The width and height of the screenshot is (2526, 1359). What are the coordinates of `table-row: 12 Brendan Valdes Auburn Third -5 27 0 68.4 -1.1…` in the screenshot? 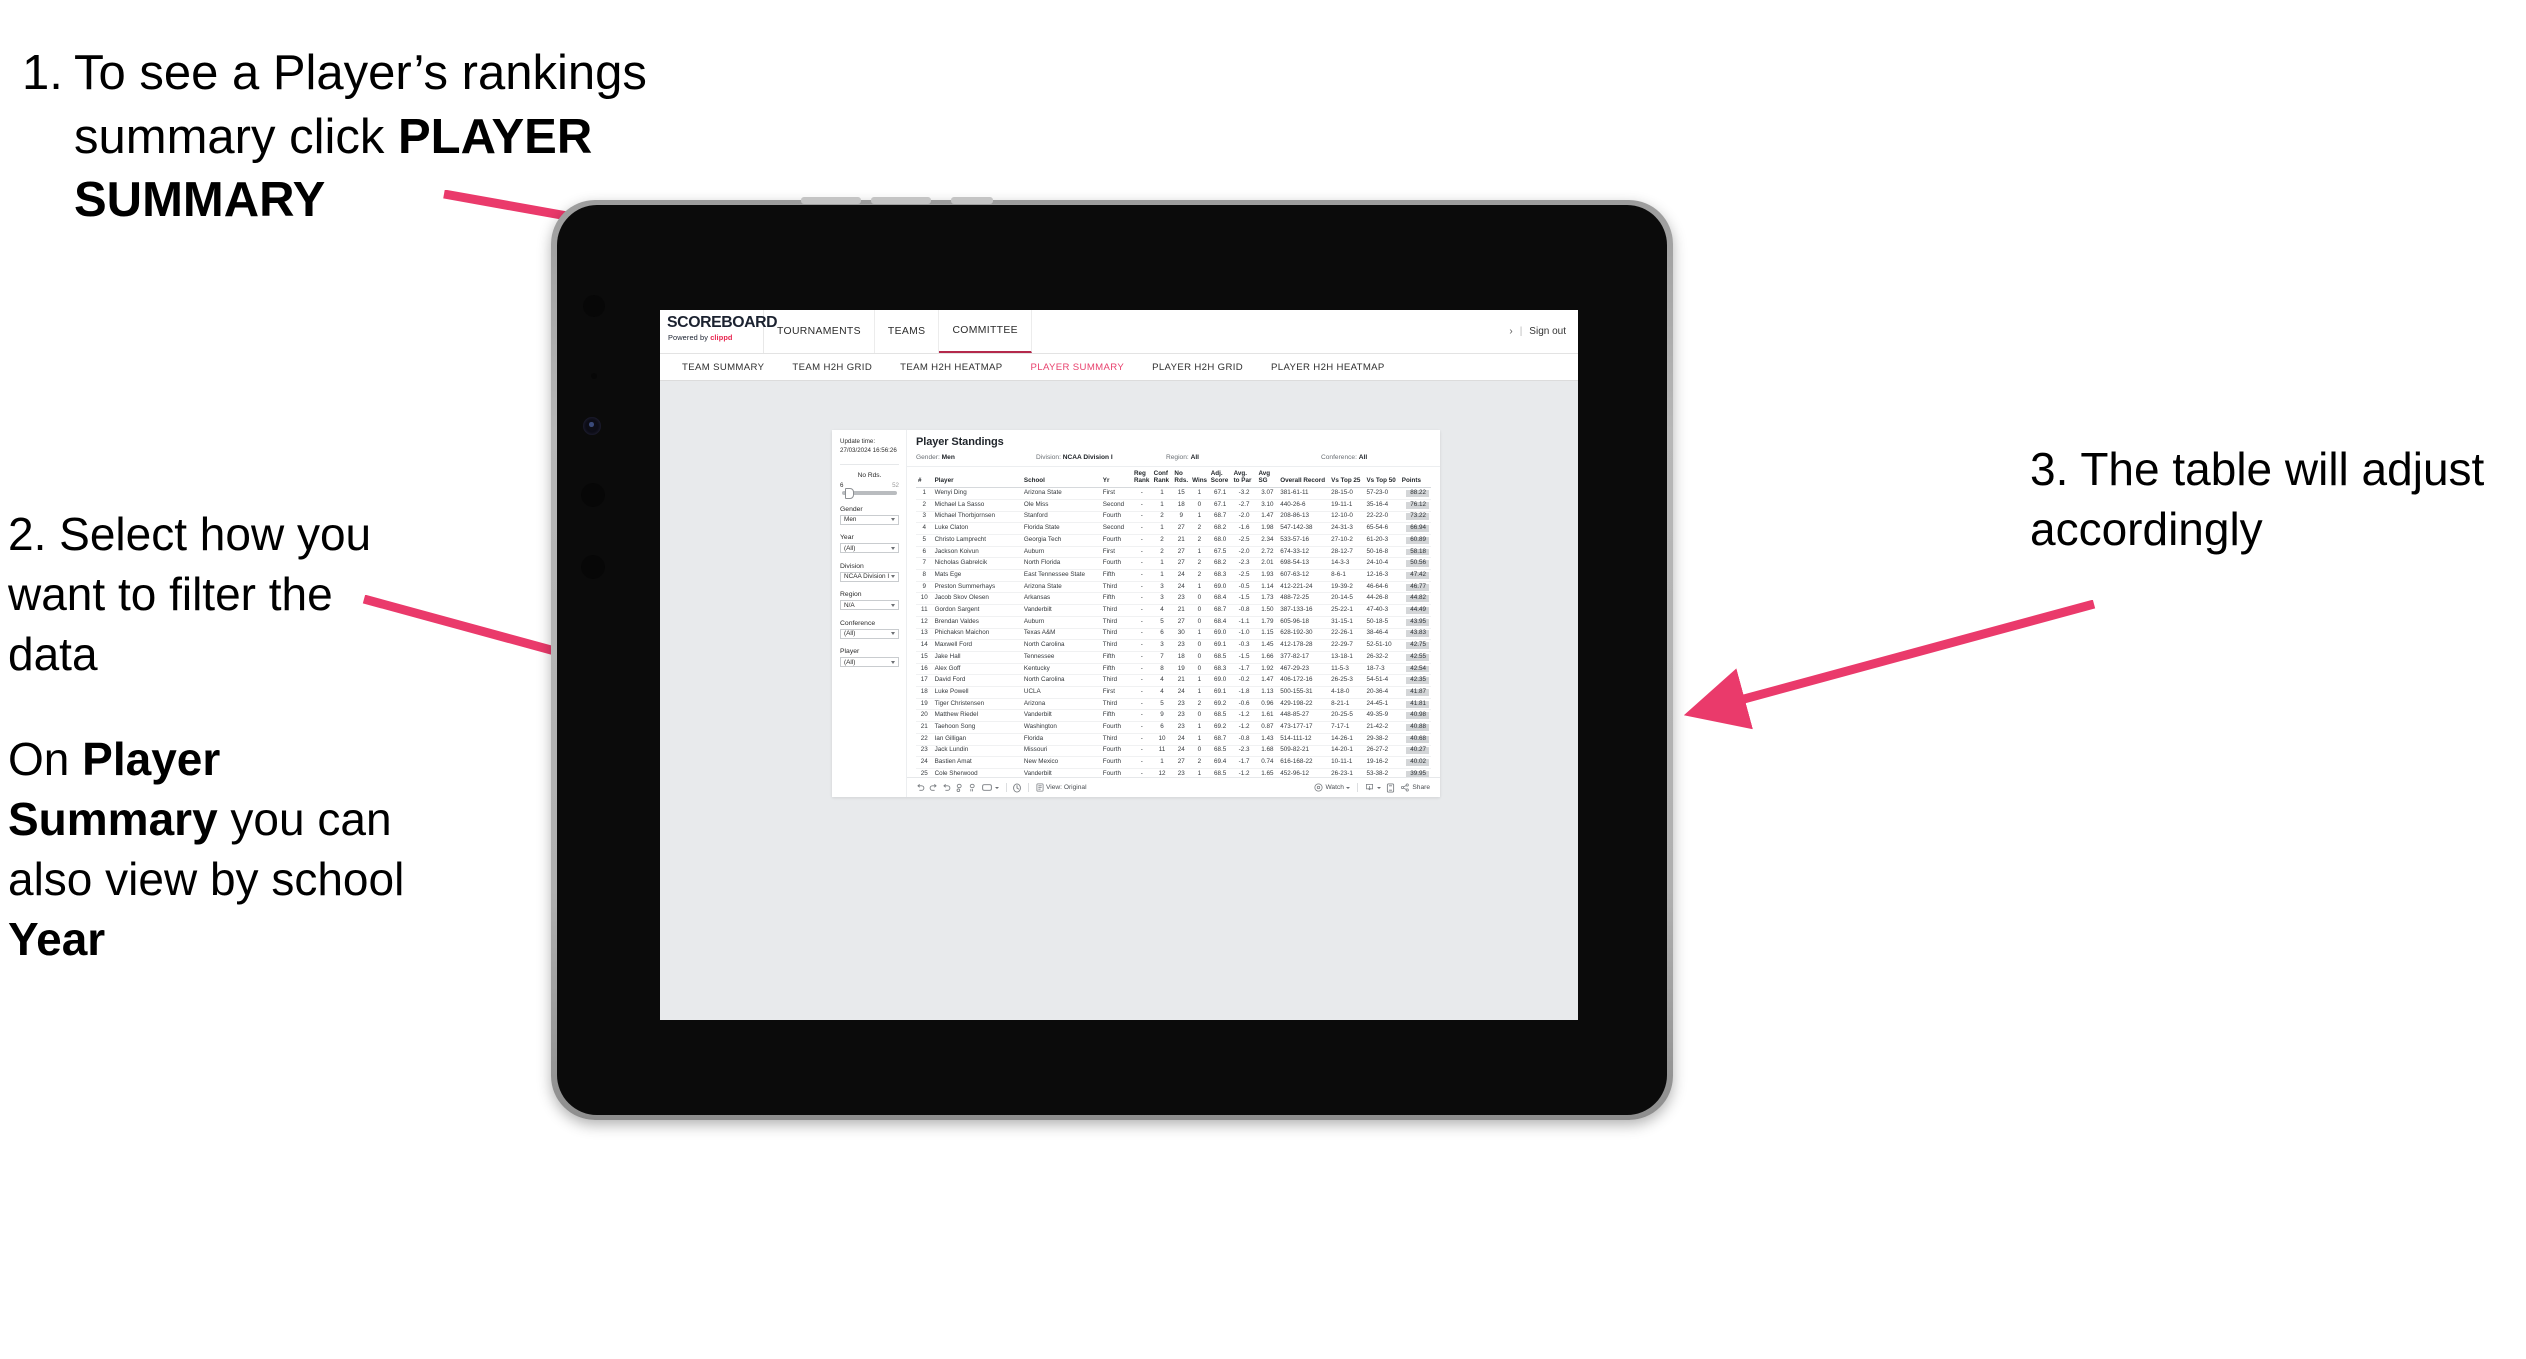 It's located at (1173, 622).